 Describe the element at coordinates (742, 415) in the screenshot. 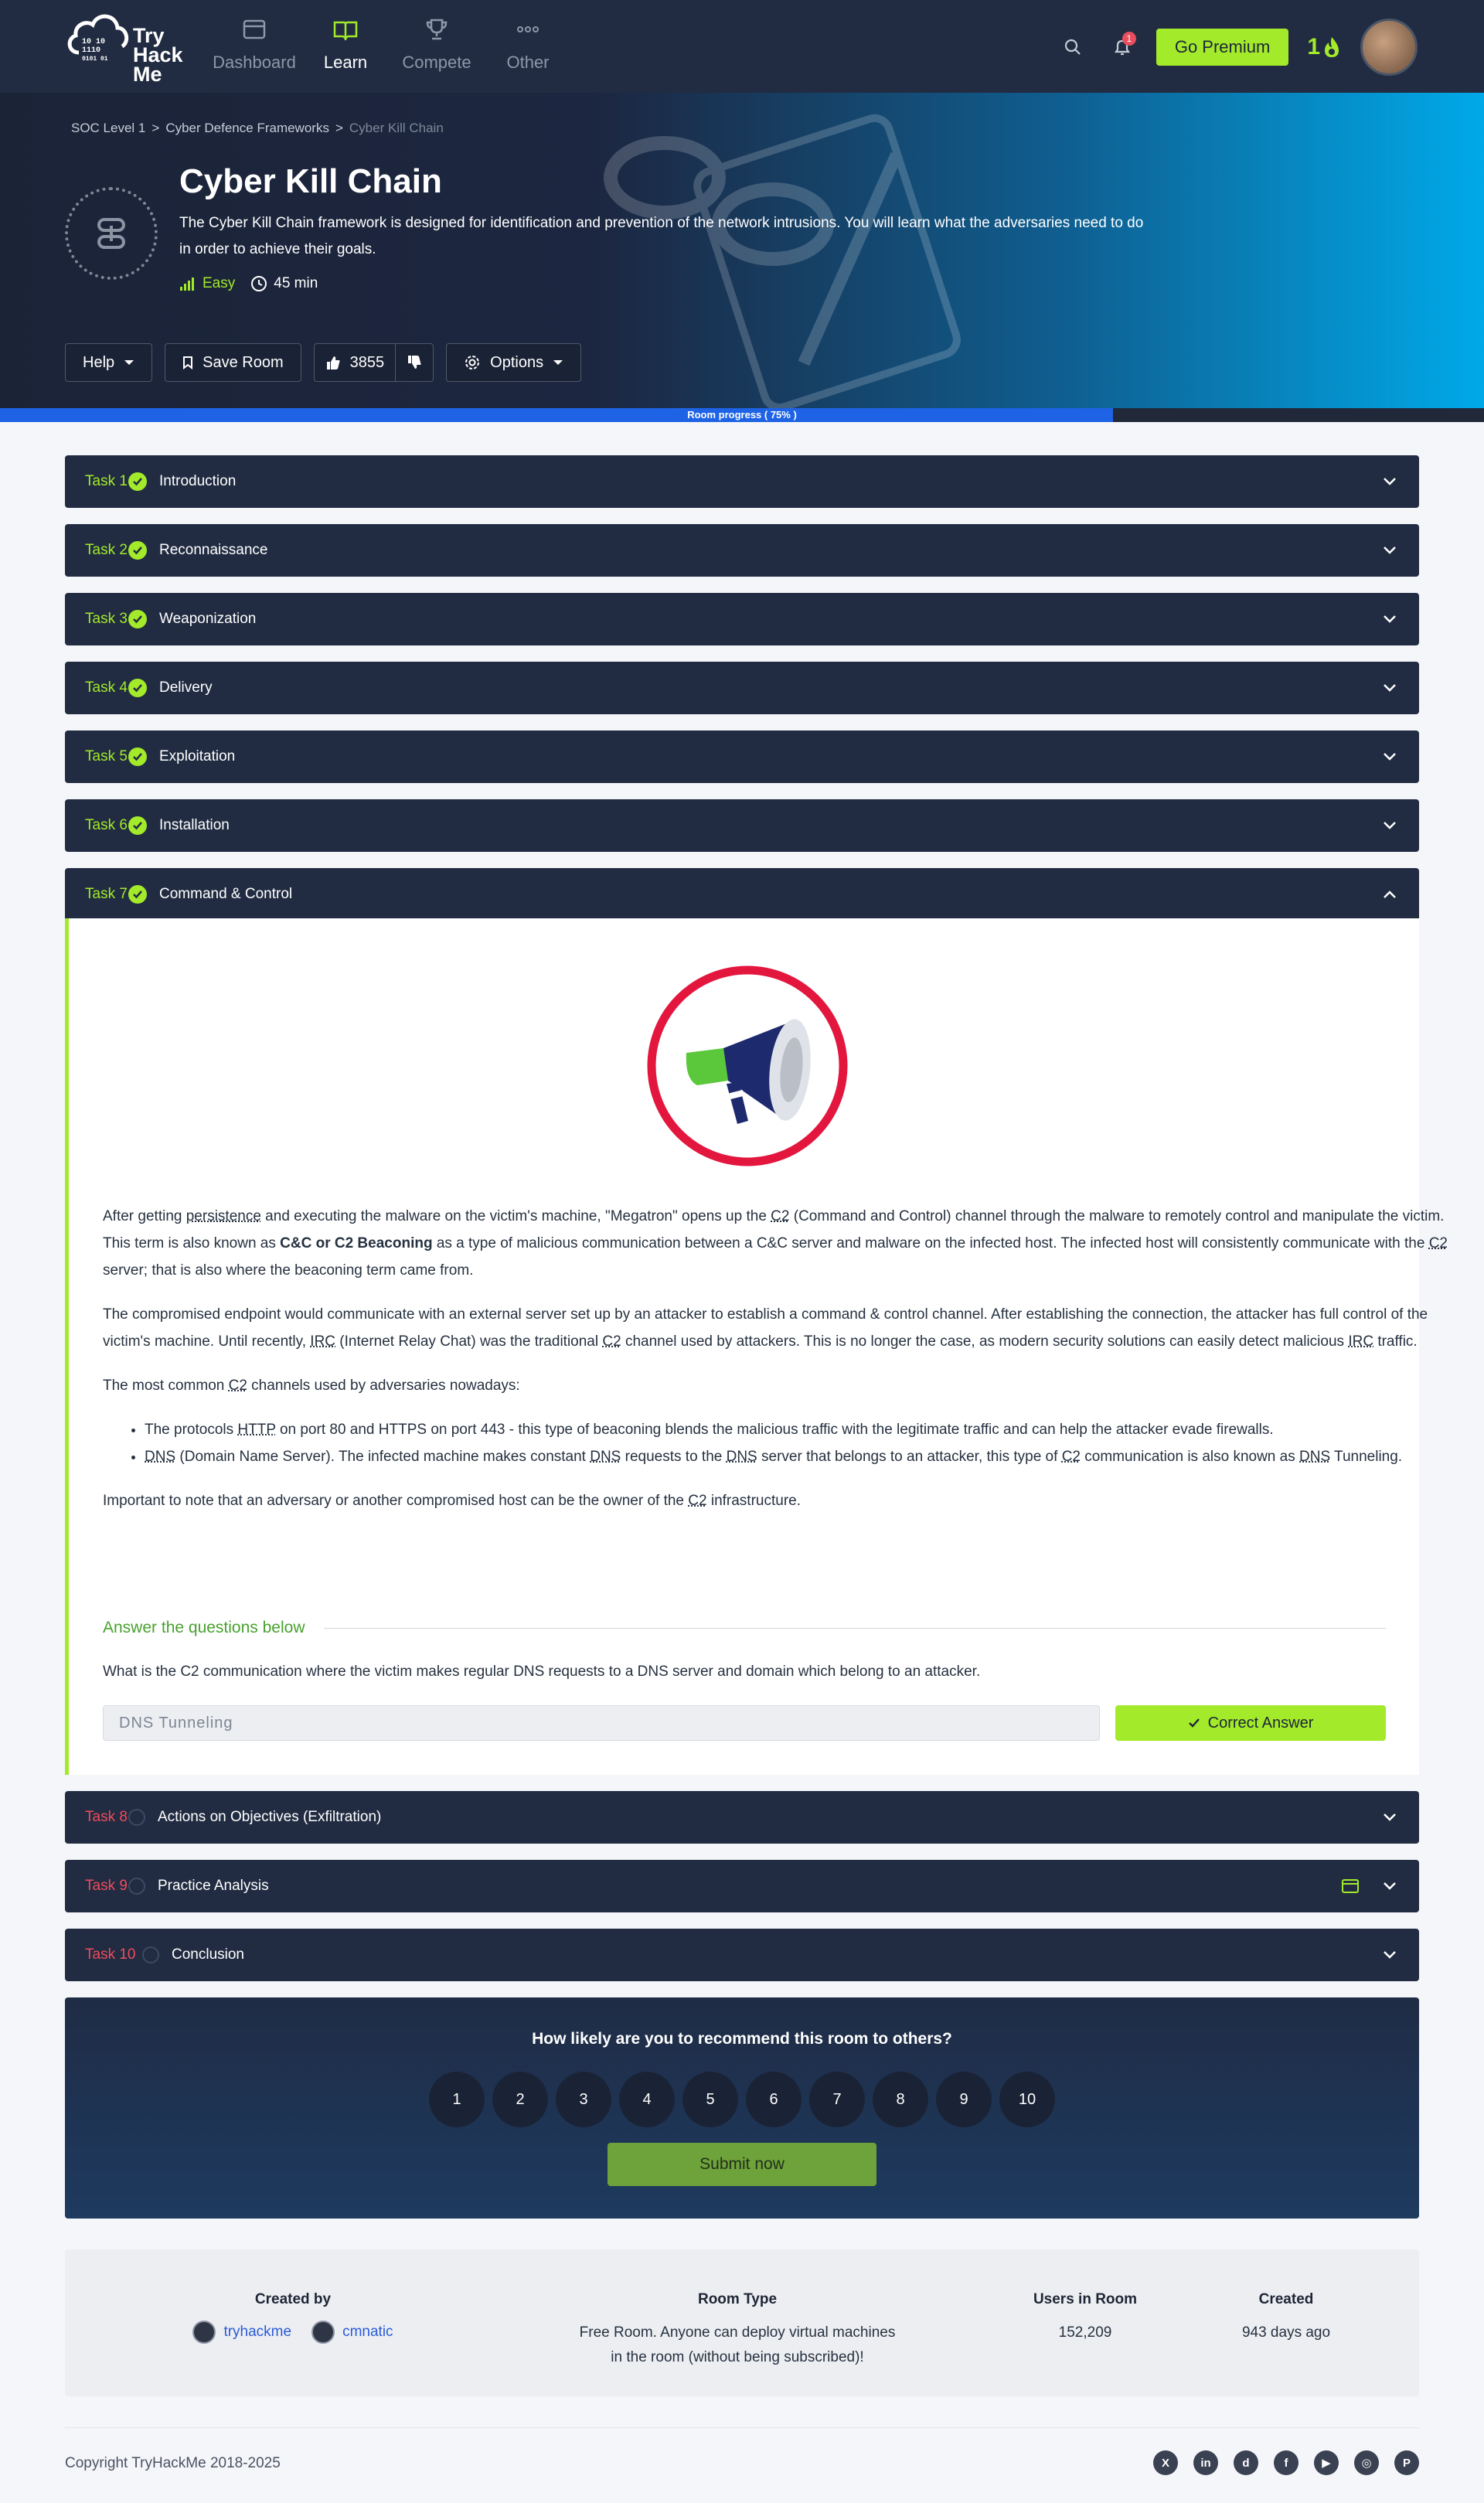

I see `progress-label: Room progress ( 75% )` at that location.